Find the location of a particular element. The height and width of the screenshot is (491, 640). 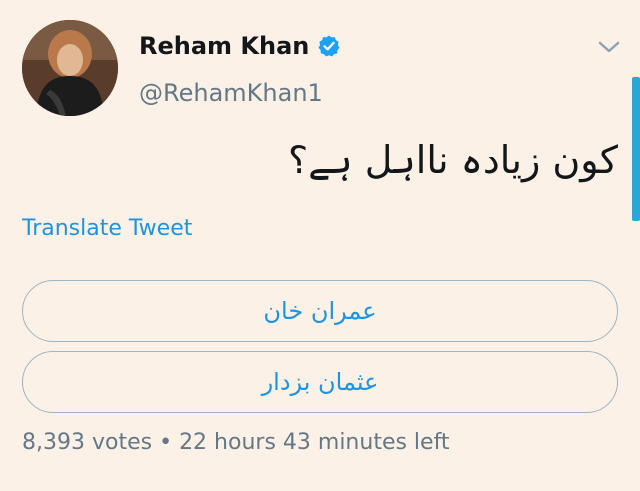

poll-option-label: عثمان بزدار is located at coordinates (320, 382).